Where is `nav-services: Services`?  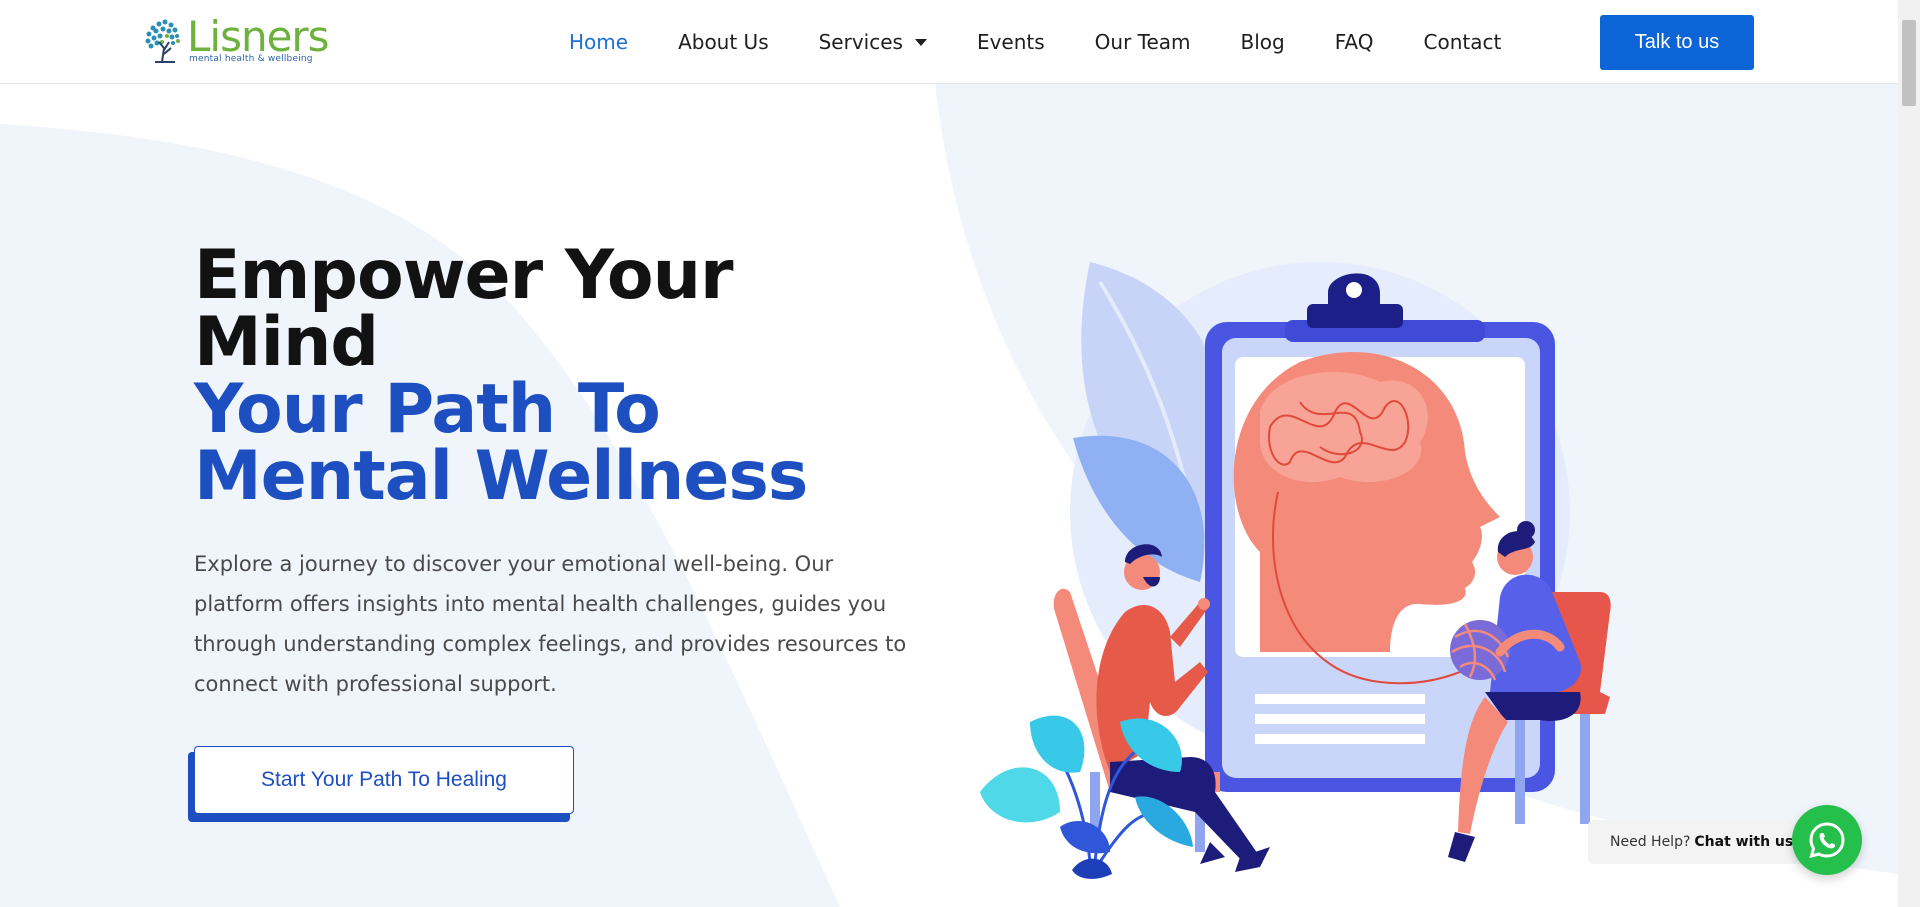
nav-services: Services is located at coordinates (873, 42).